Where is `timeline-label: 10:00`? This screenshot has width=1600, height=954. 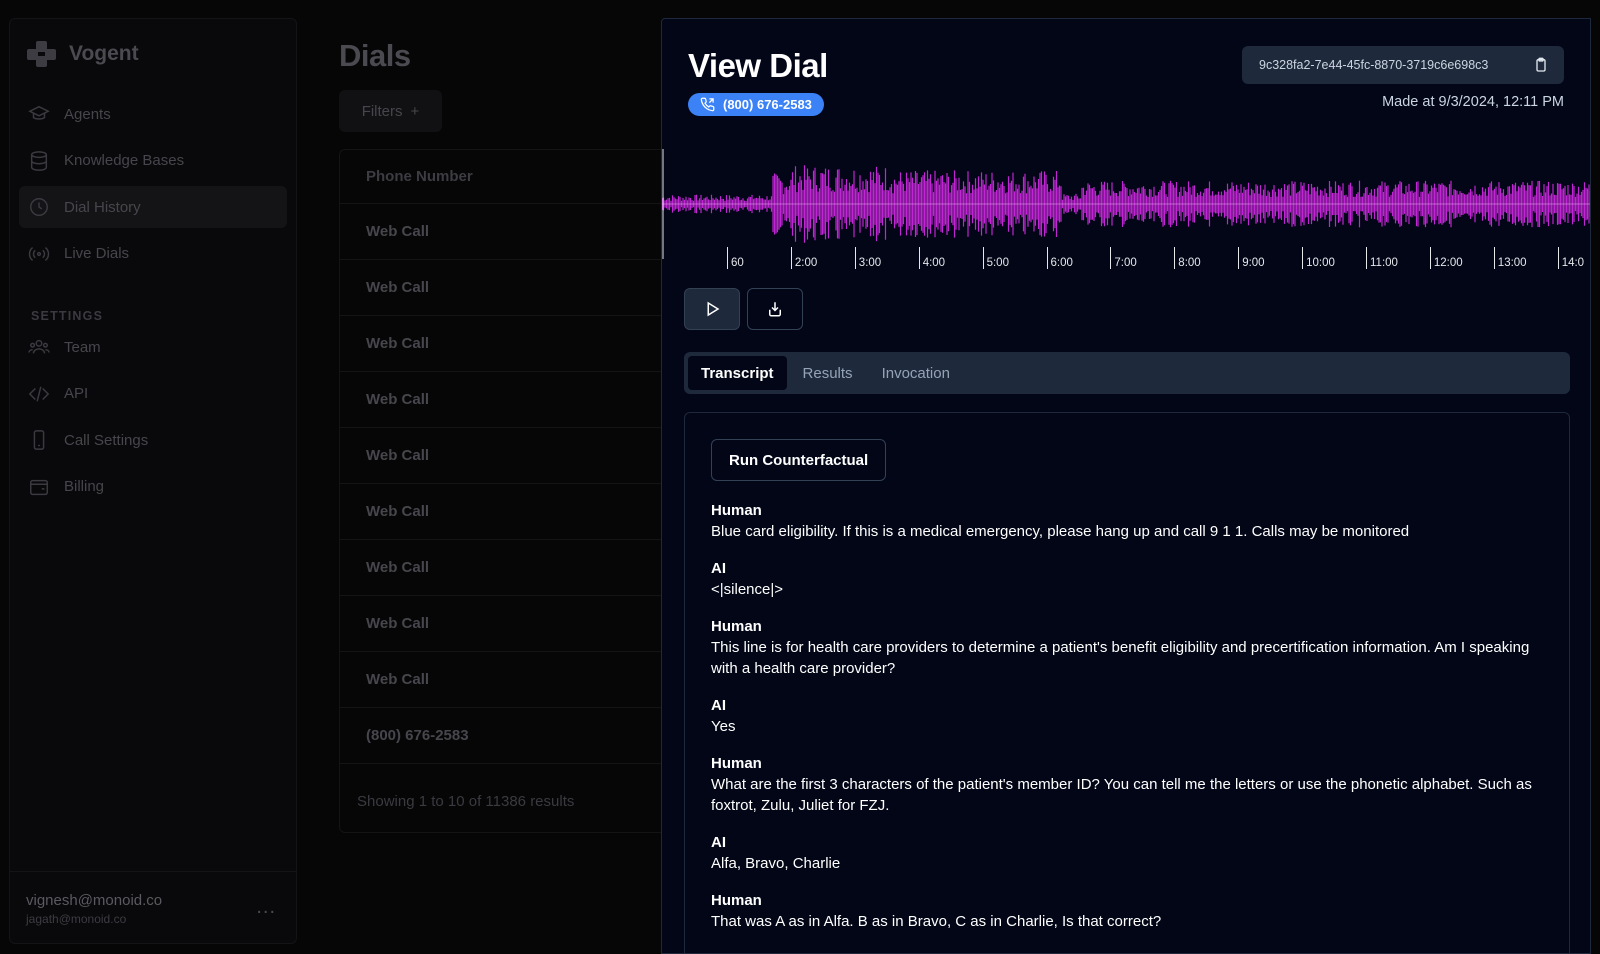
timeline-label: 10:00 is located at coordinates (1320, 263).